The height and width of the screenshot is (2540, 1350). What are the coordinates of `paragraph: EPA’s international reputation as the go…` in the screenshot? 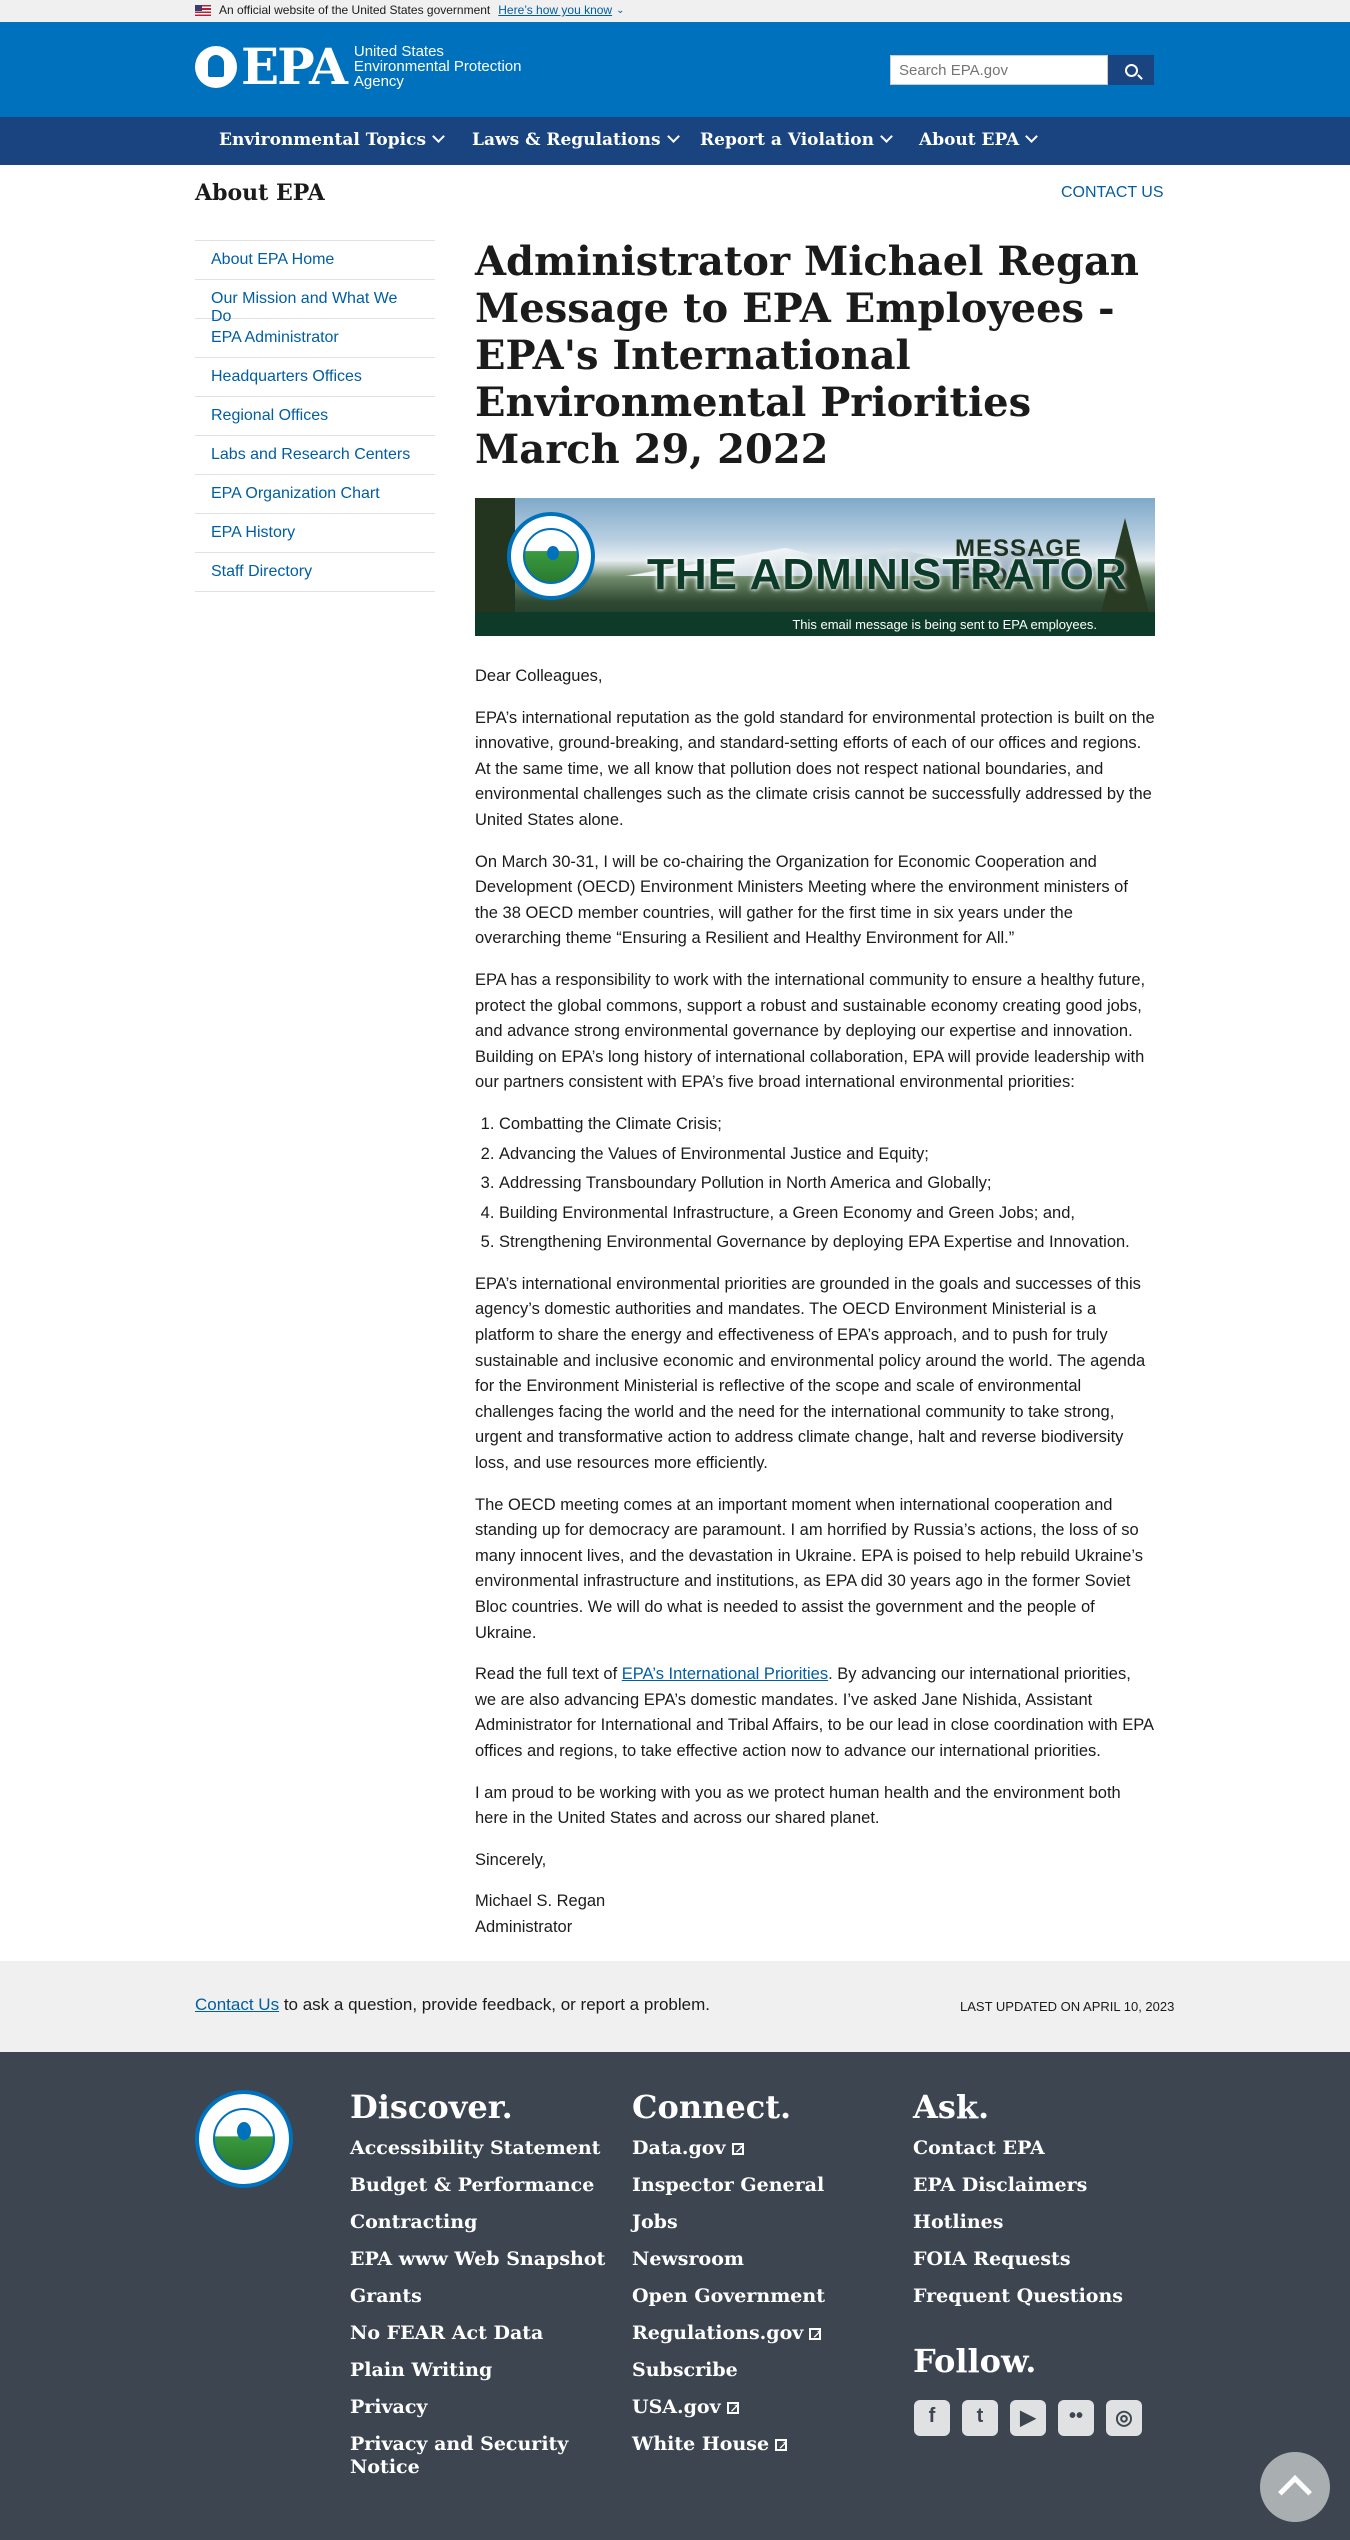 It's located at (815, 768).